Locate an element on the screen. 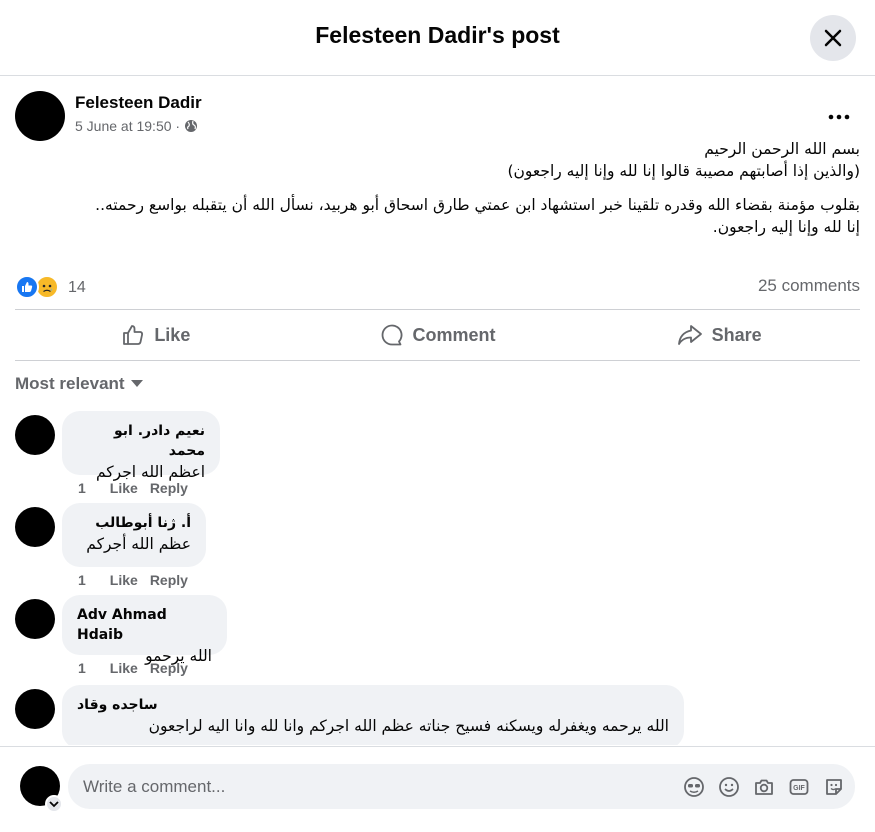 This screenshot has width=875, height=832. comment-author: Adv Ahmad Hdaib is located at coordinates (144, 625).